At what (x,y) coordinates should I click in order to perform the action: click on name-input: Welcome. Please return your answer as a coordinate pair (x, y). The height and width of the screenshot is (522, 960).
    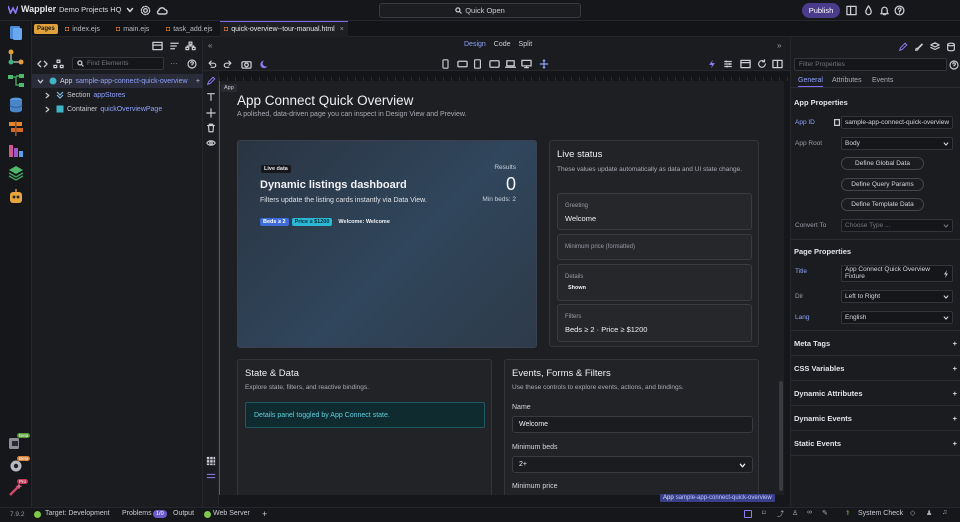
    Looking at the image, I should click on (632, 424).